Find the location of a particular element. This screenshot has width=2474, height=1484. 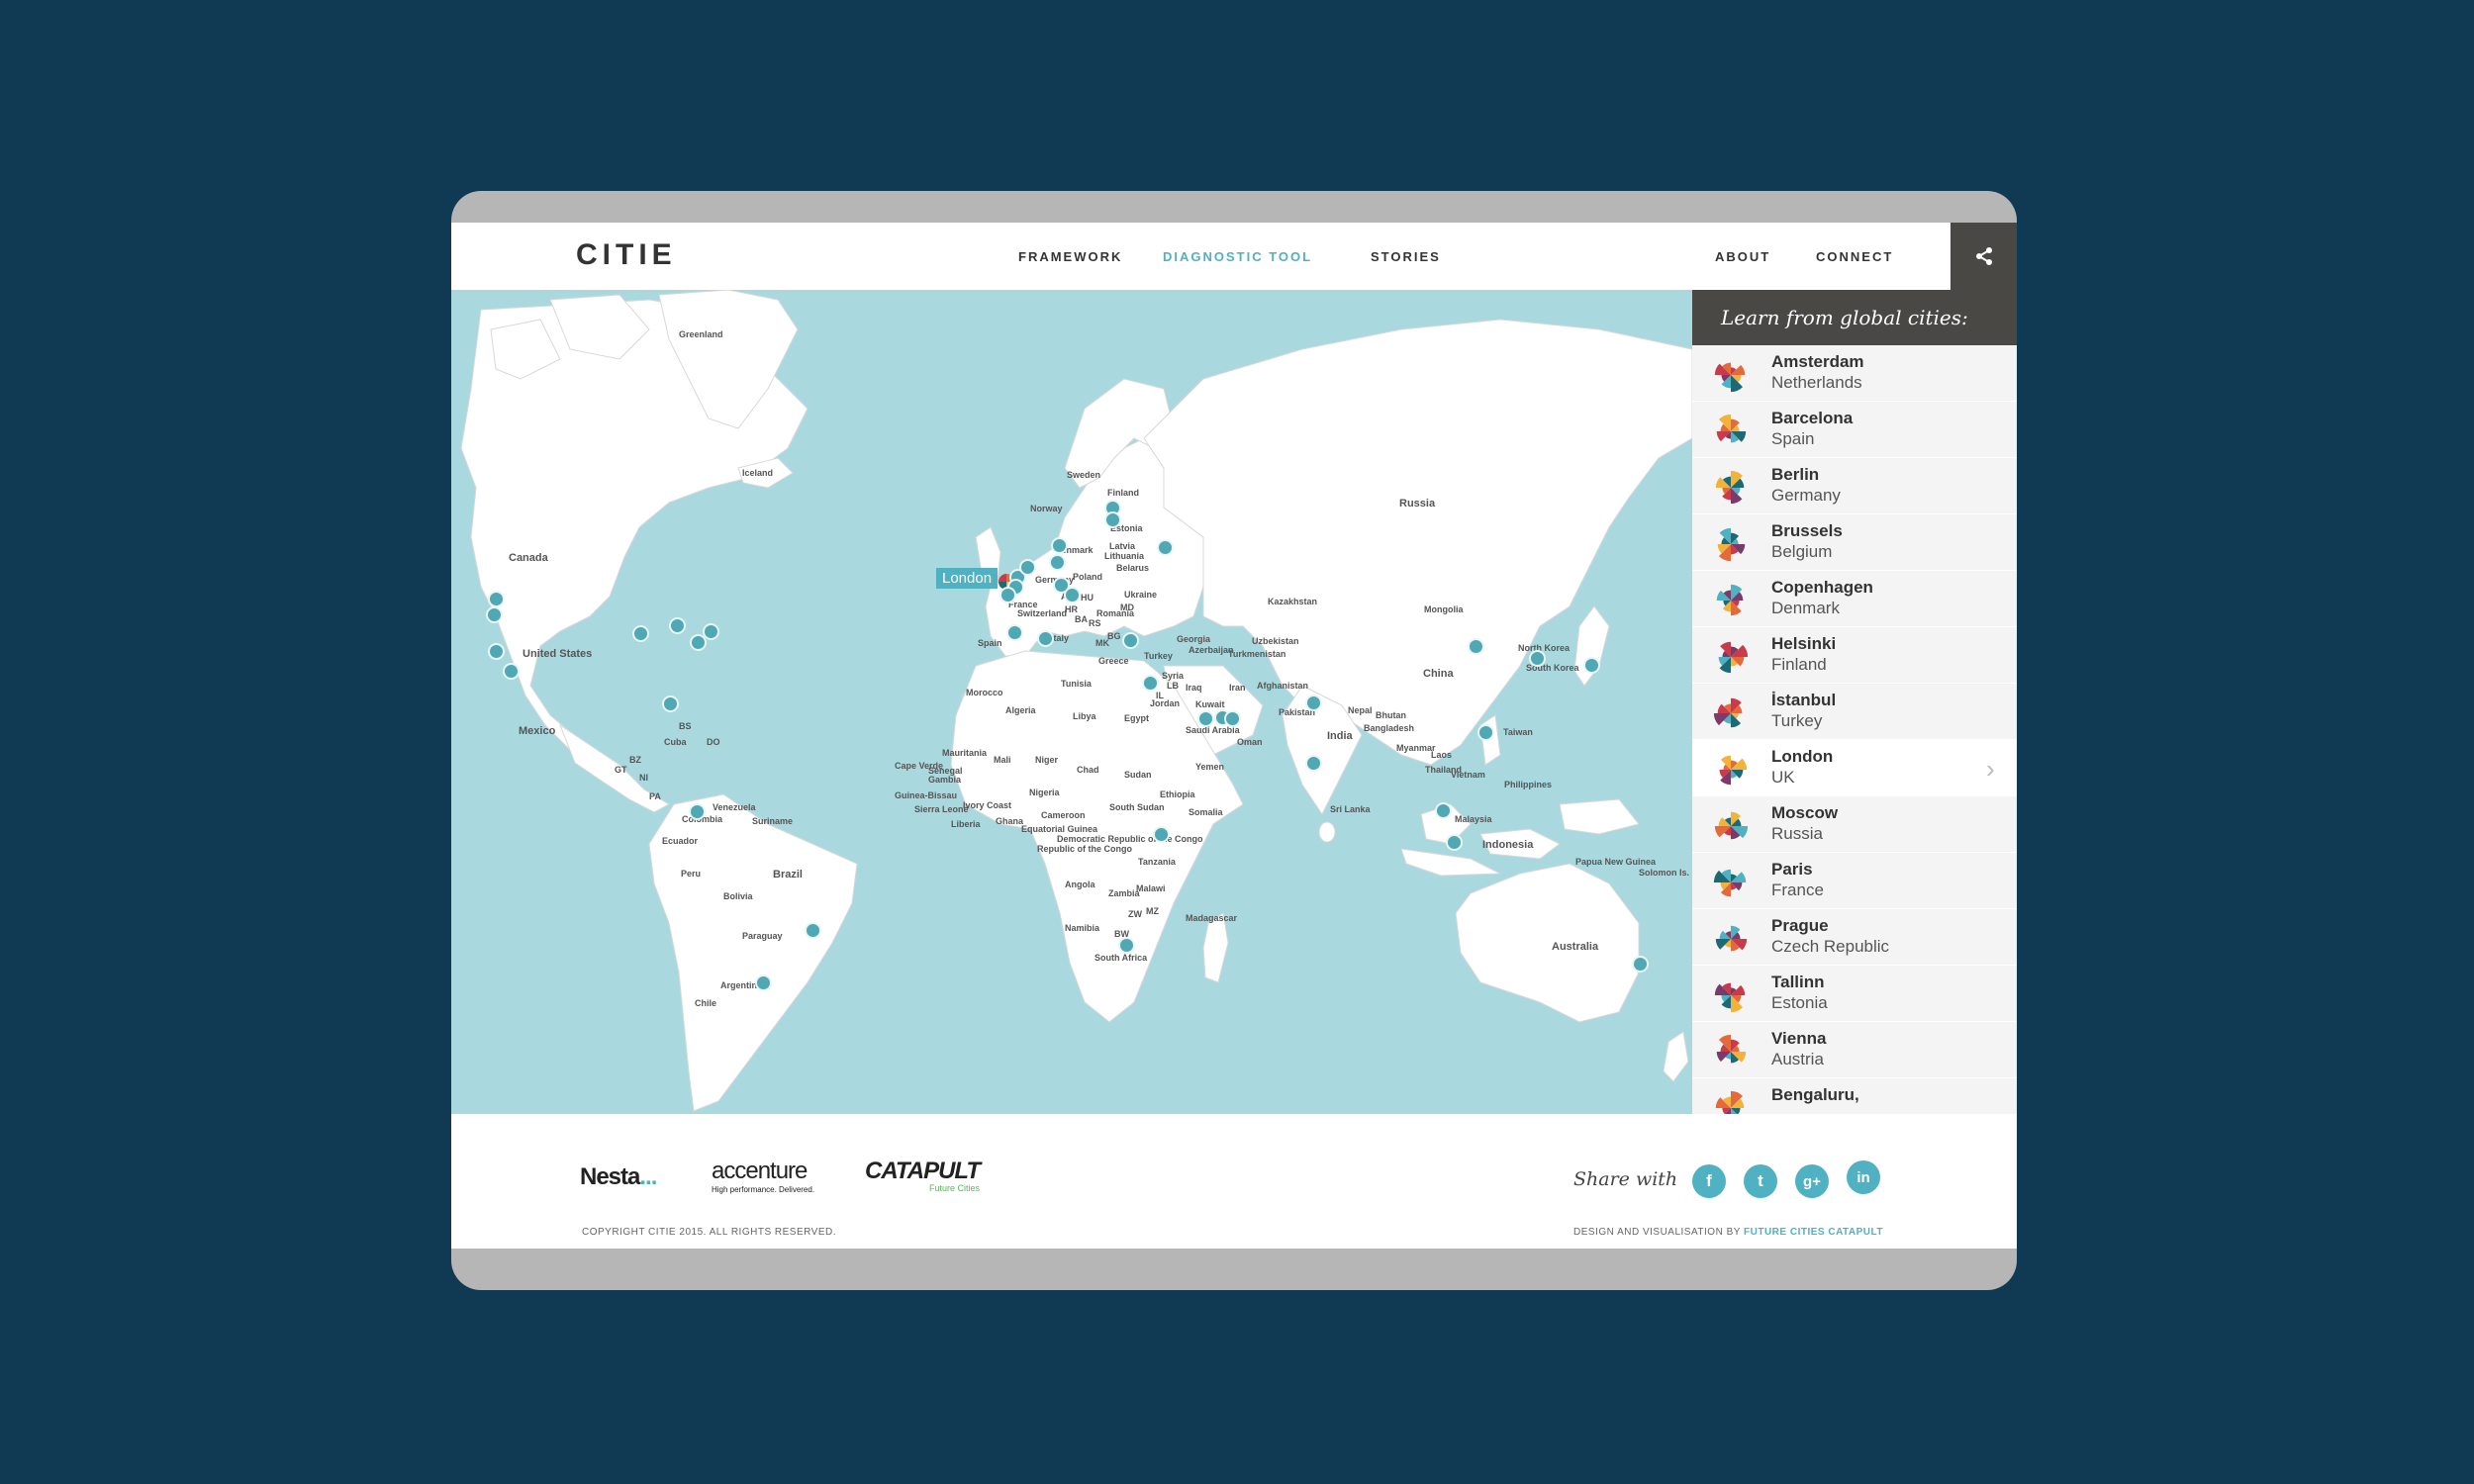

city-country: Denmark is located at coordinates (1806, 608).